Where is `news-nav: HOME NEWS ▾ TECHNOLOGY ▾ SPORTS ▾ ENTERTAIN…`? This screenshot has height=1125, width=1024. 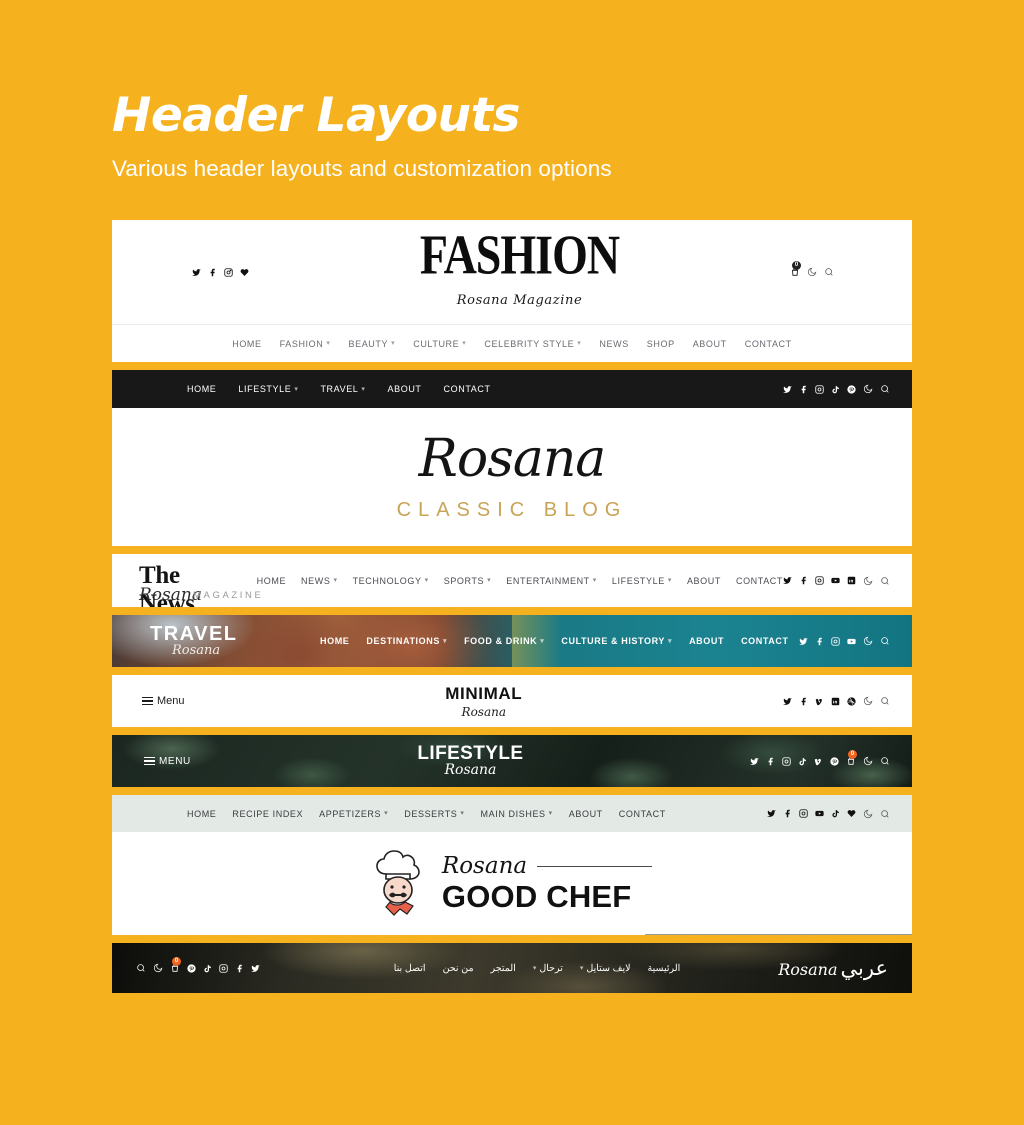 news-nav: HOME NEWS ▾ TECHNOLOGY ▾ SPORTS ▾ ENTERTAIN… is located at coordinates (520, 581).